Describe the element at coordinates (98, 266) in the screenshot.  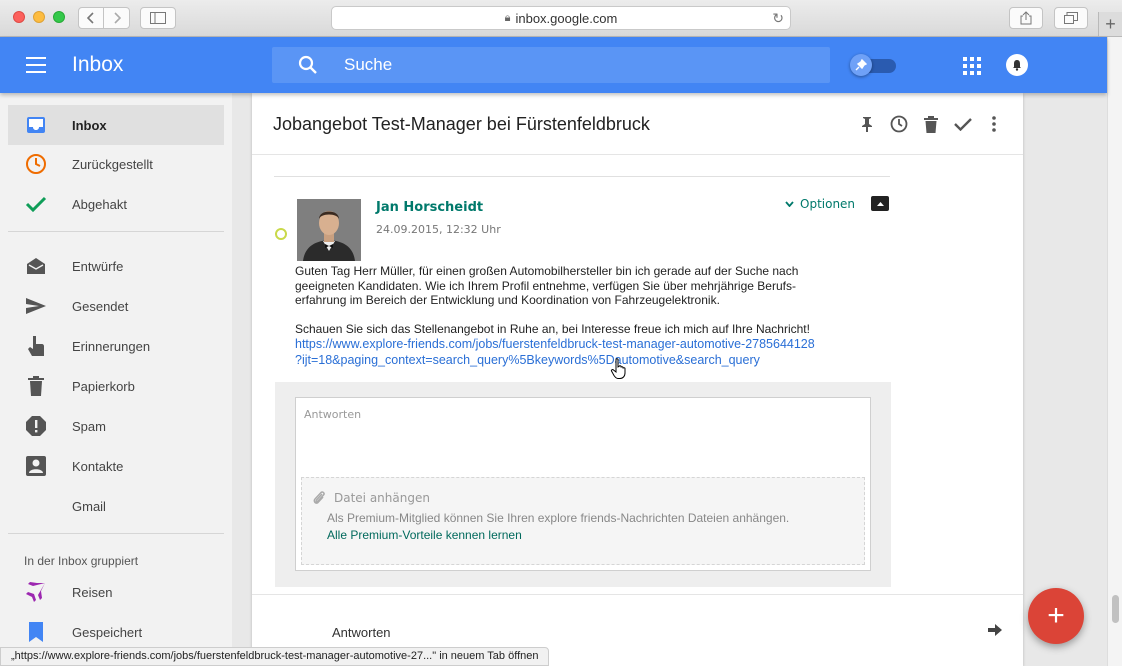
I see `sidebar-item-label: Entwürfe` at that location.